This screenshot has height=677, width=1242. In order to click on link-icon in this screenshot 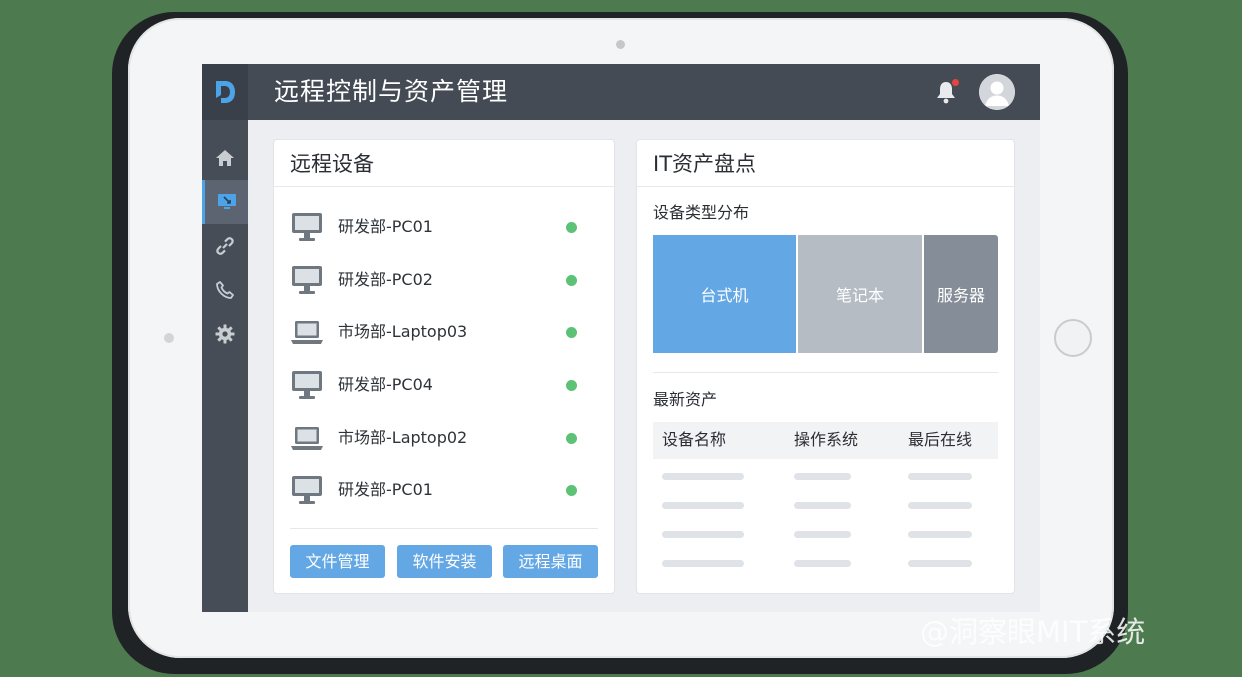, I will do `click(225, 246)`.